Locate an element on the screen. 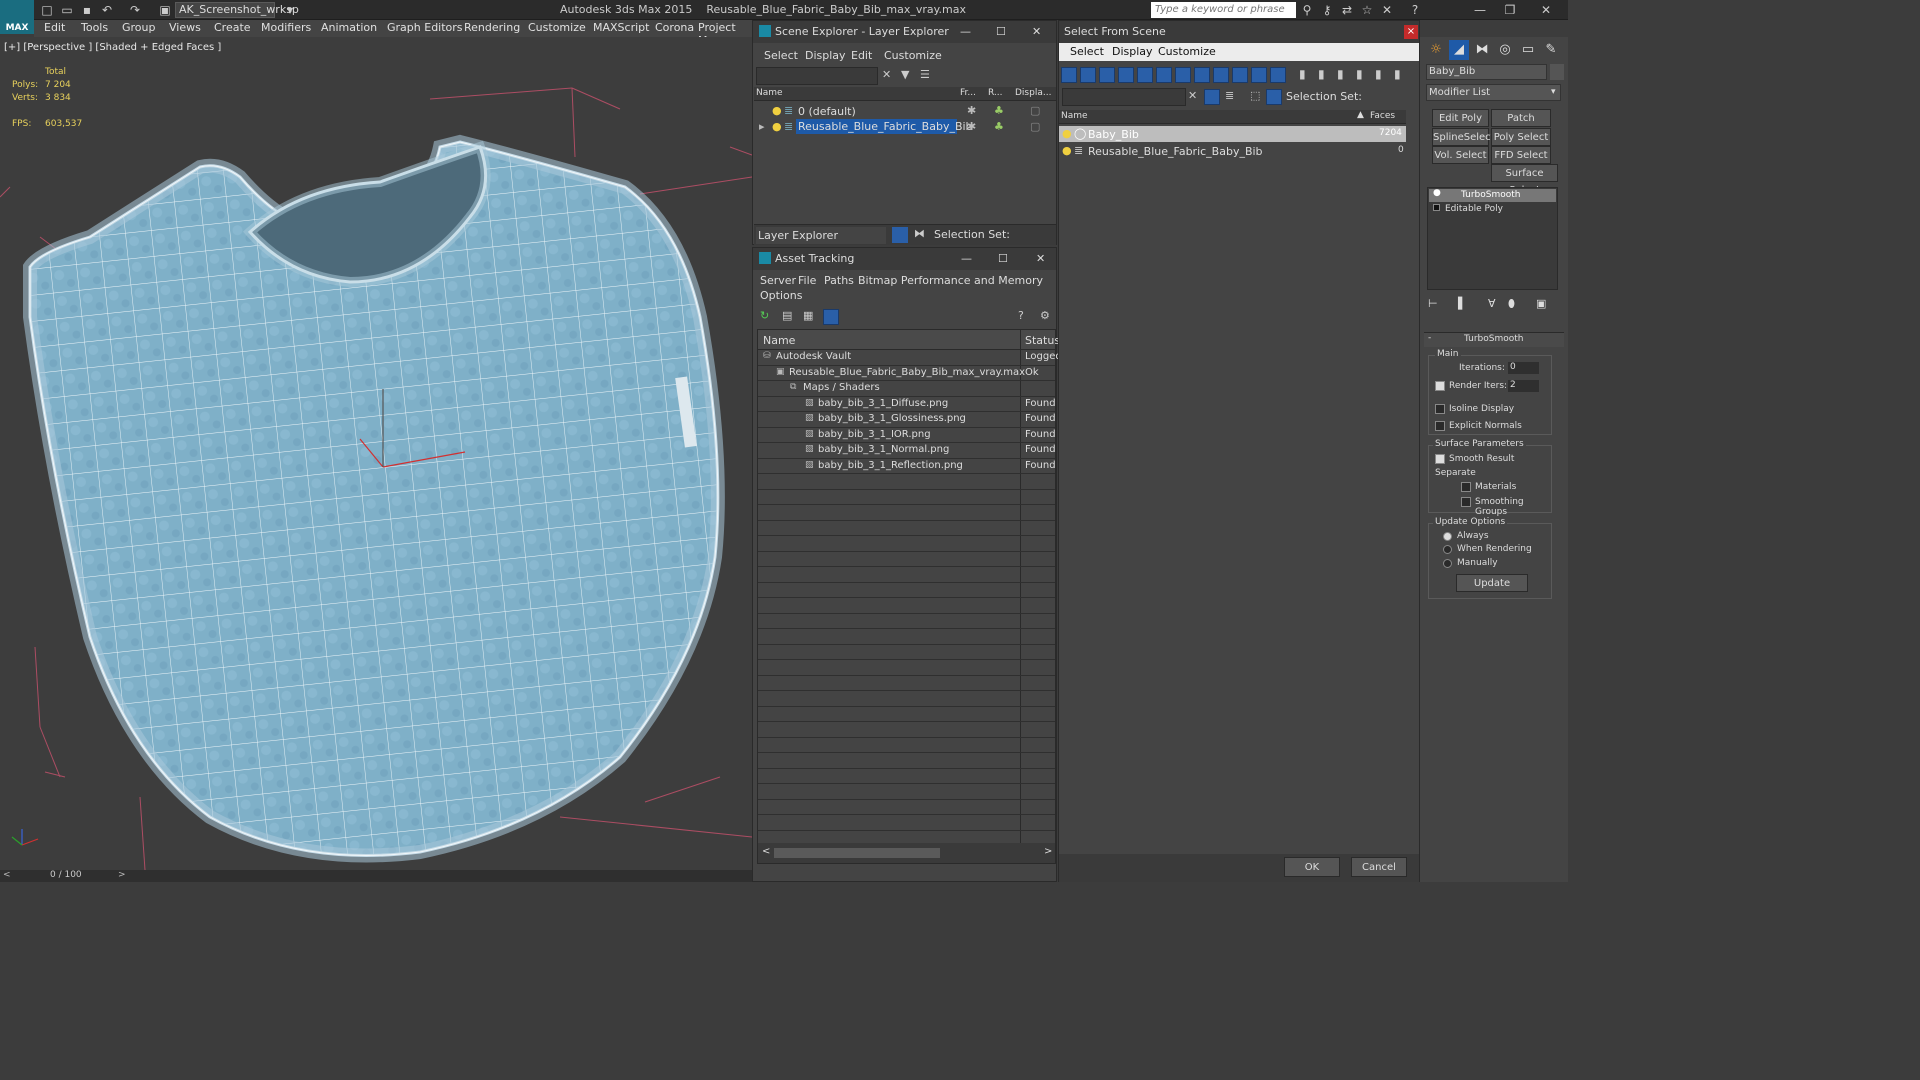  scene-explorer-titlebar: Scene Explorer - Layer Explorer — ☐ ✕ is located at coordinates (904, 32).